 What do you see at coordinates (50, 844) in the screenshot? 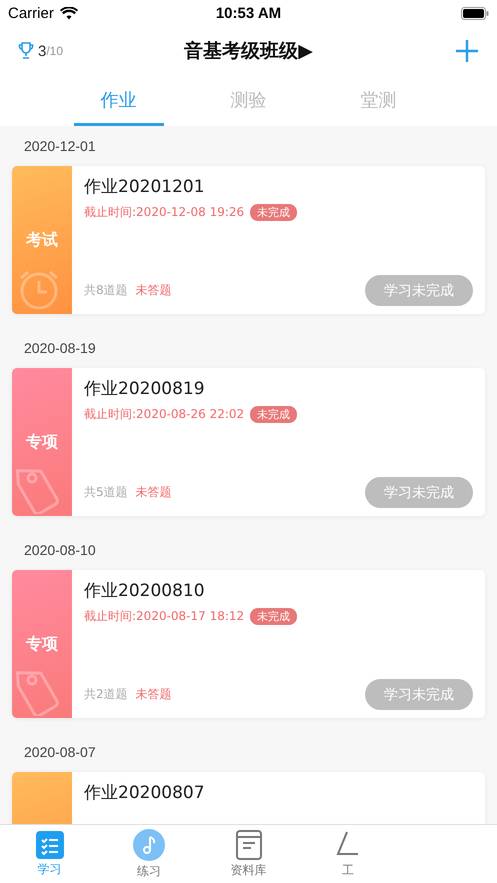
I see `checklist-icon` at bounding box center [50, 844].